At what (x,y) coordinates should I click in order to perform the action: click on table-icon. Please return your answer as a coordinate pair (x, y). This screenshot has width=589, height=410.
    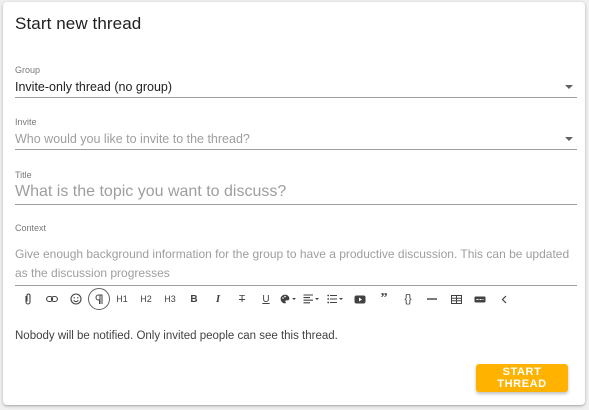
    Looking at the image, I should click on (456, 299).